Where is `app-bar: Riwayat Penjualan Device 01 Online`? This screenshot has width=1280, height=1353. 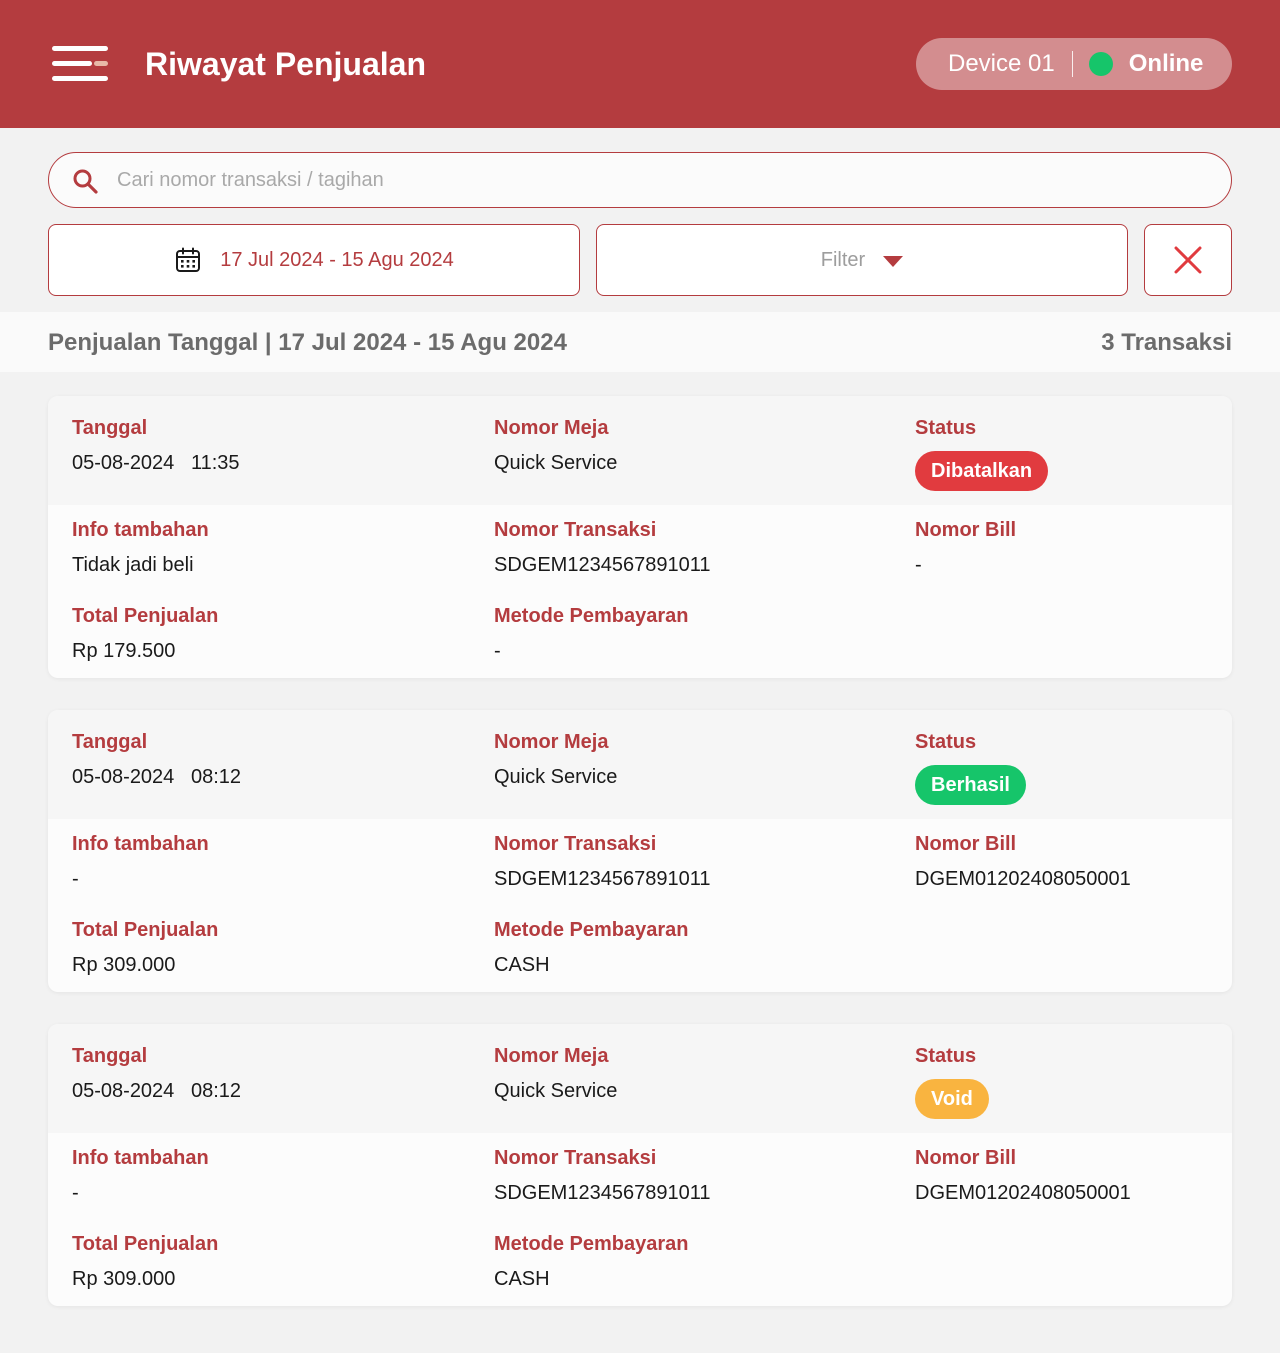 app-bar: Riwayat Penjualan Device 01 Online is located at coordinates (640, 64).